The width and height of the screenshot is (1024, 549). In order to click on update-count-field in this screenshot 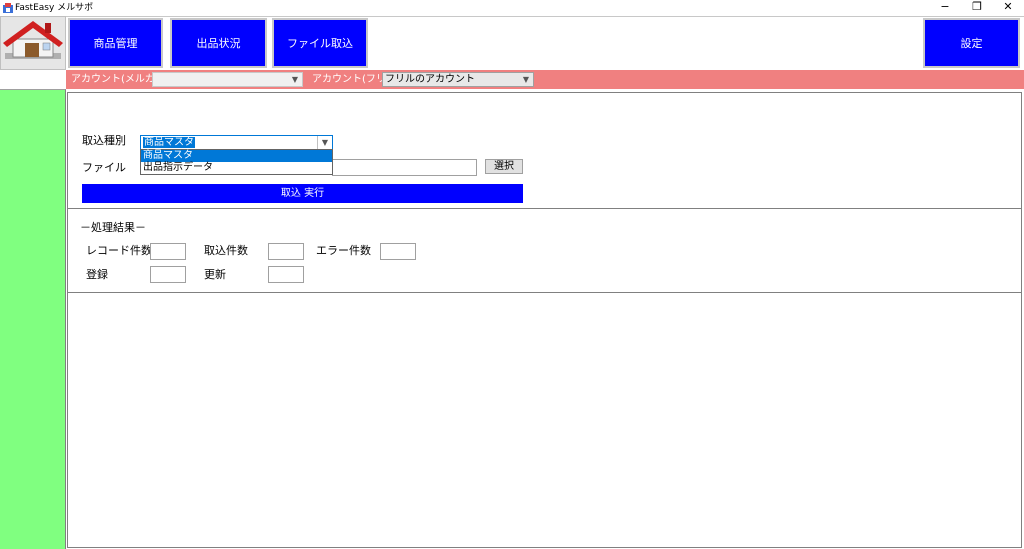, I will do `click(286, 274)`.